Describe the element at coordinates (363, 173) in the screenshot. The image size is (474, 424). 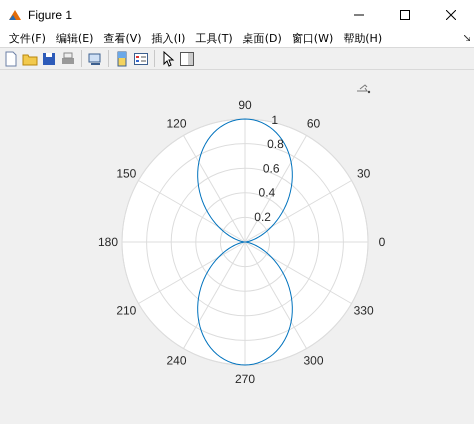
I see `angle-label: 30` at that location.